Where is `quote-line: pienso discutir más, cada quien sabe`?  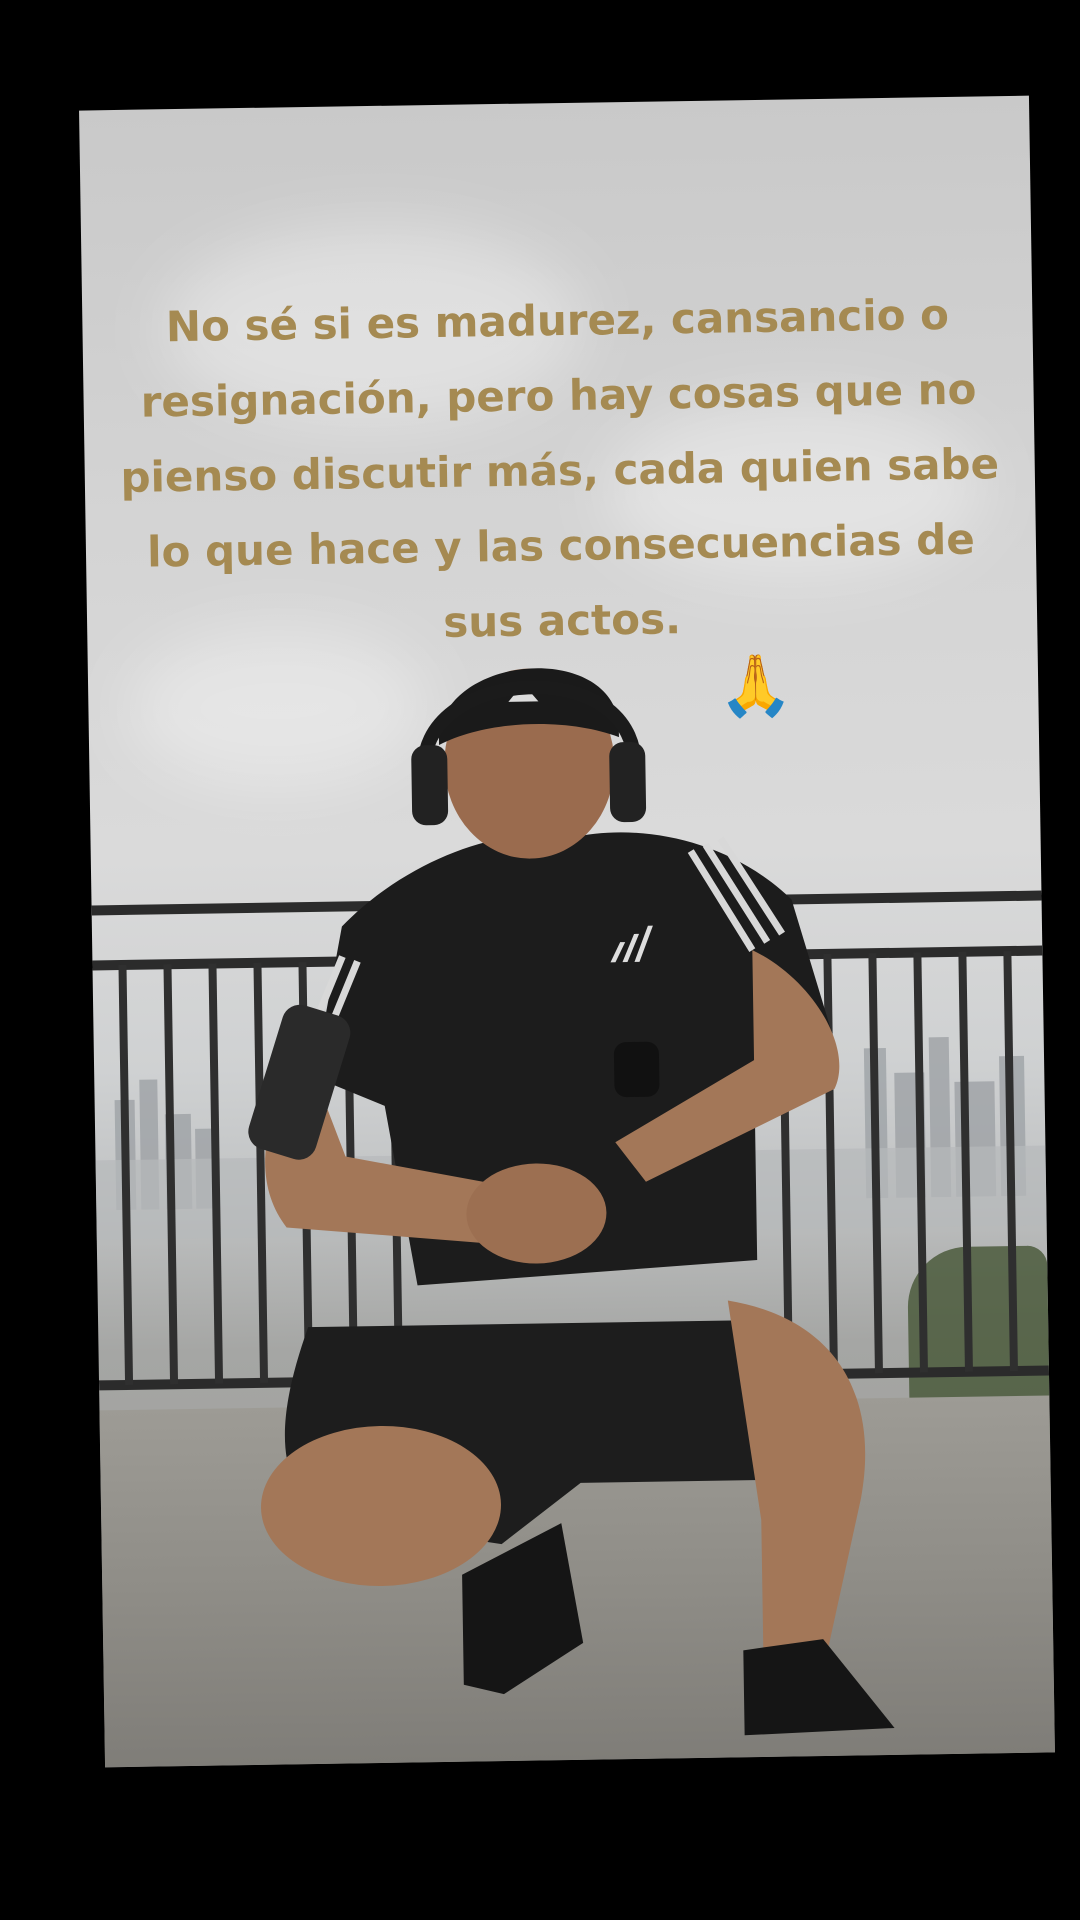
quote-line: pienso discutir más, cada quien sabe is located at coordinates (560, 470).